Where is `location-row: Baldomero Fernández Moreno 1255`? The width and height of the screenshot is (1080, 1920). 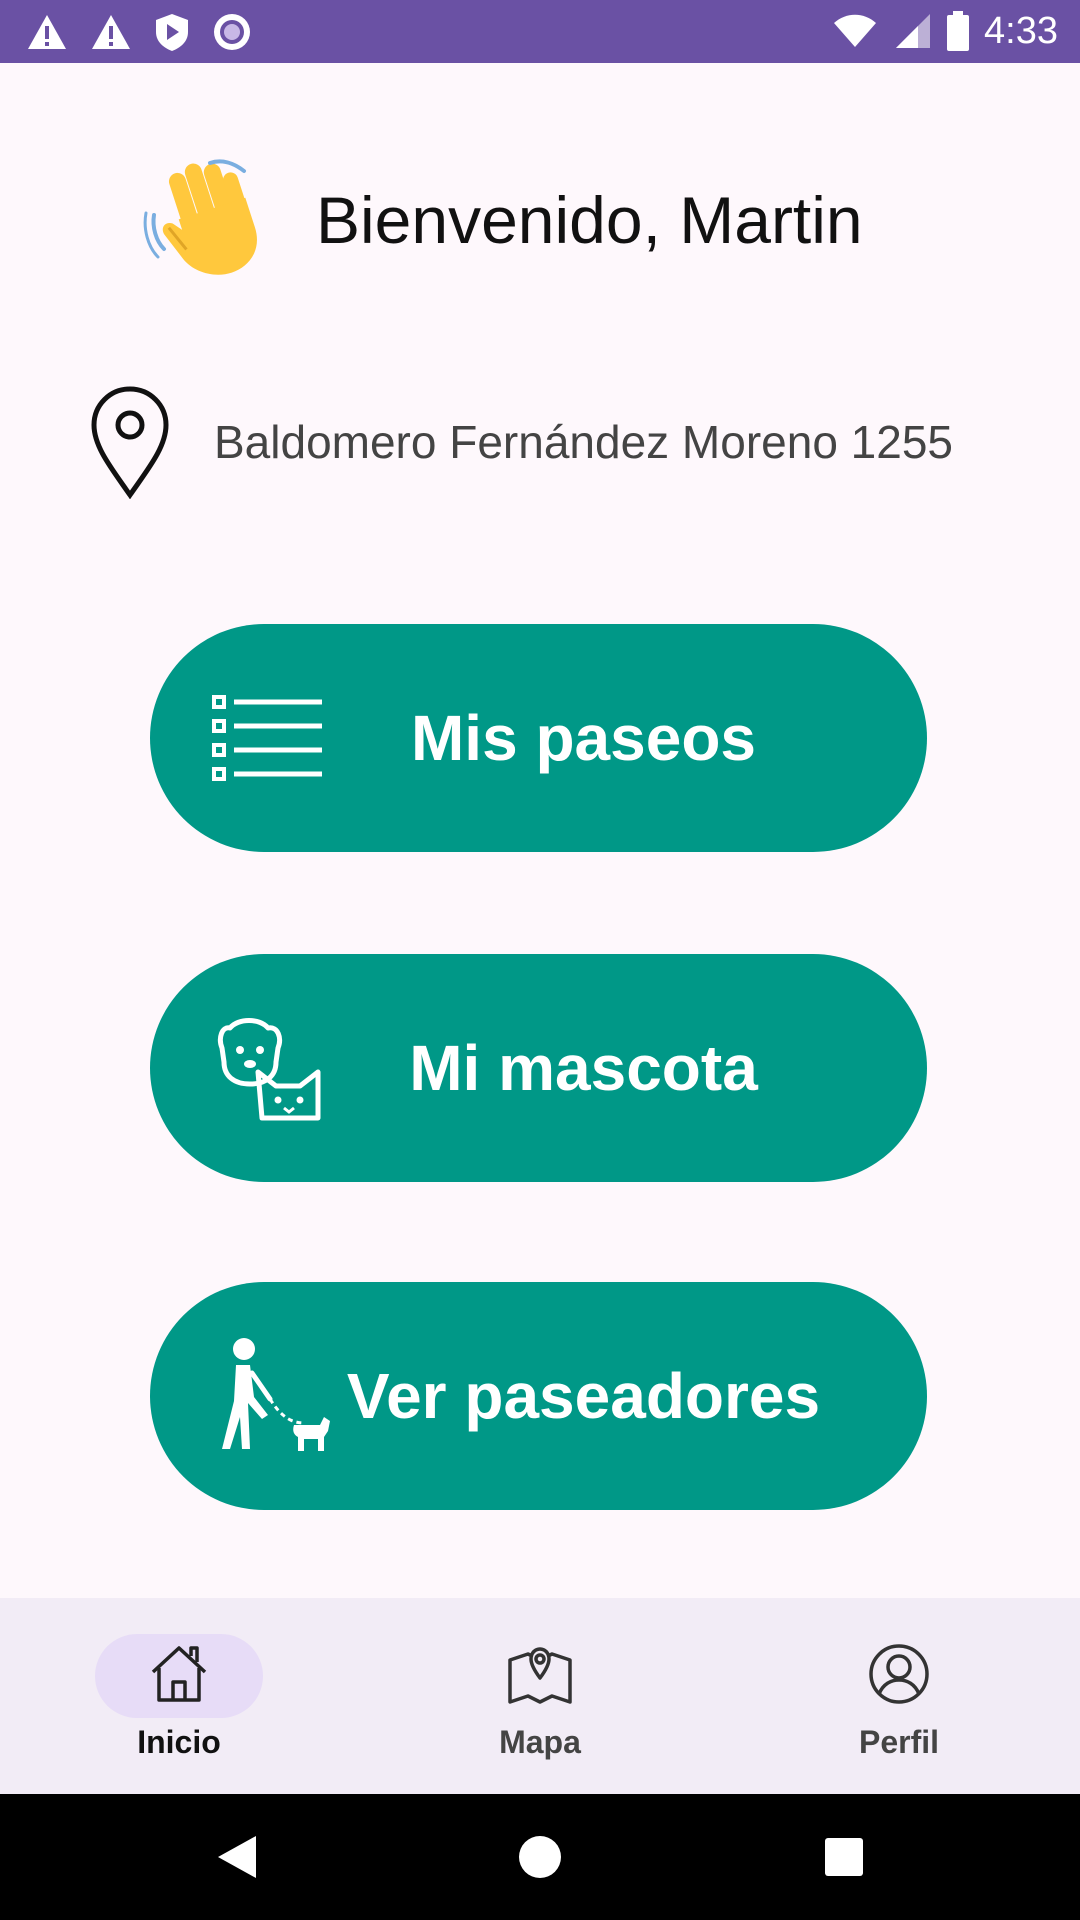 location-row: Baldomero Fernández Moreno 1255 is located at coordinates (521, 442).